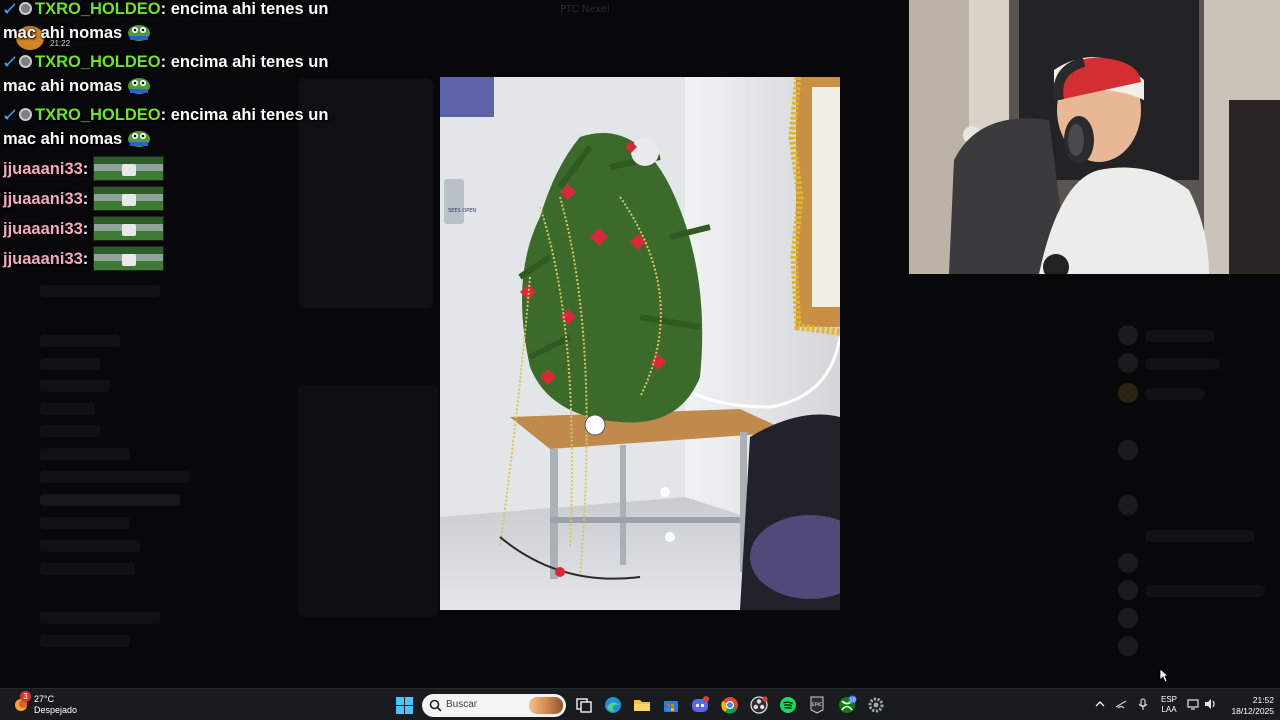  I want to click on language-line1: ESP, so click(1168, 699).